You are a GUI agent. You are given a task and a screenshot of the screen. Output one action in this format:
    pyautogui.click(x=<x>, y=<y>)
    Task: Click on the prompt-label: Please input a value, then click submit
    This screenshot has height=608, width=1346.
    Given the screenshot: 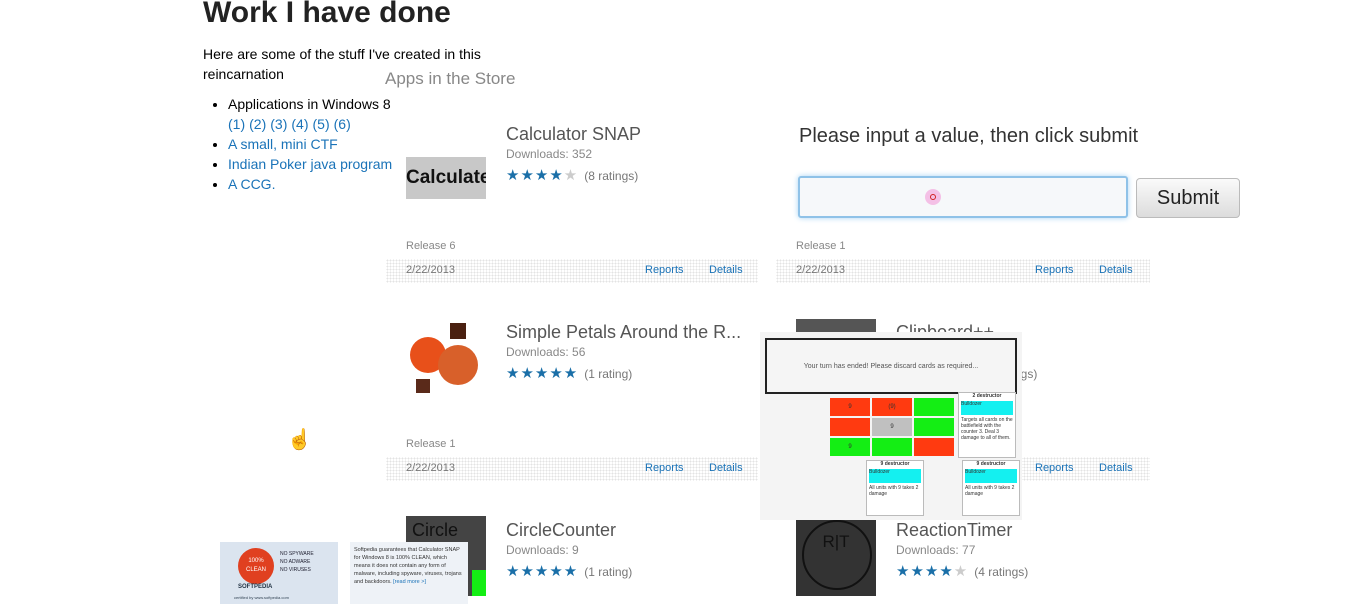 What is the action you would take?
    pyautogui.click(x=969, y=136)
    